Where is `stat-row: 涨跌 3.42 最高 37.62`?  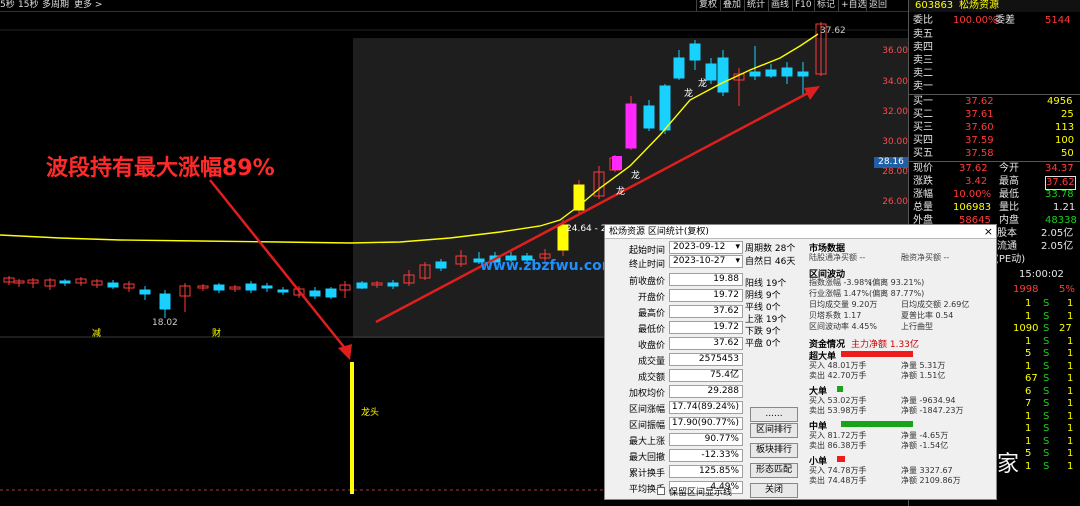 stat-row: 涨跌 3.42 最高 37.62 is located at coordinates (994, 183).